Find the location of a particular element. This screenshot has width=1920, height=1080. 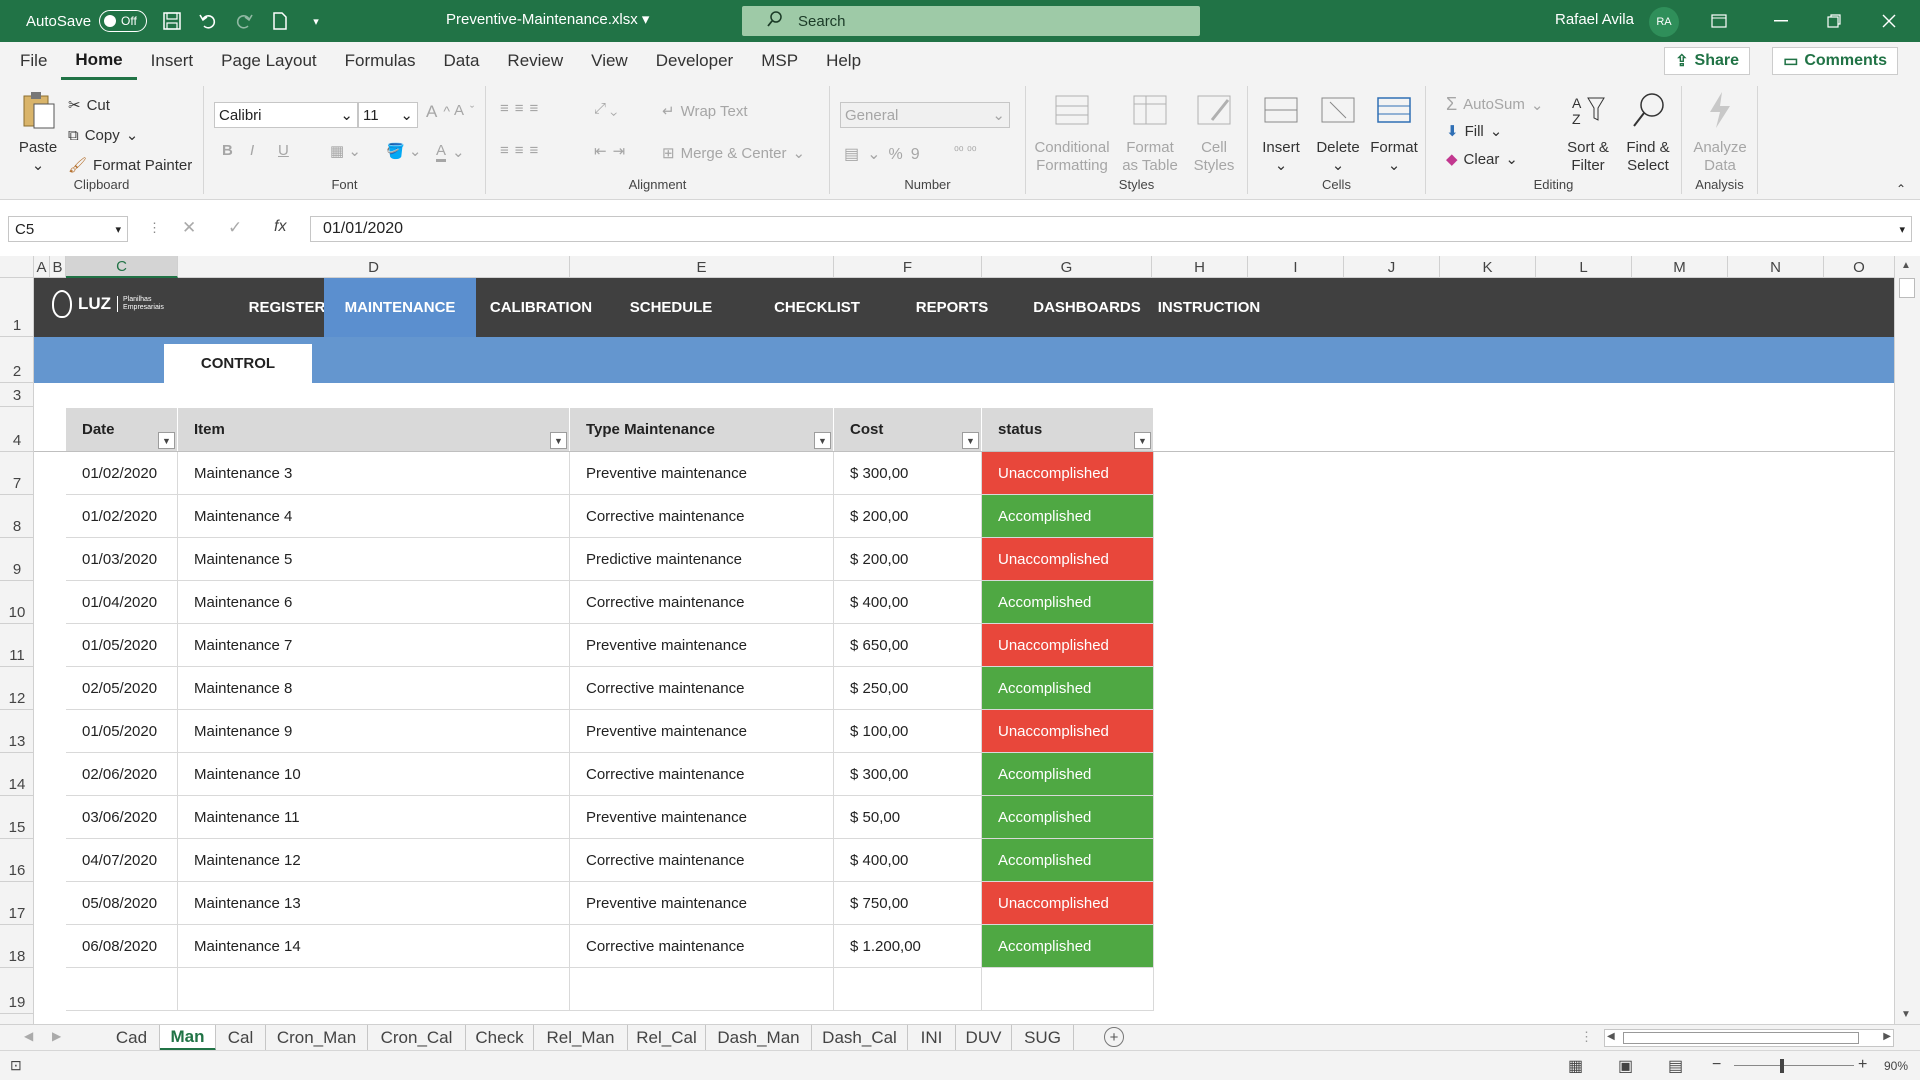

copy-button: ⧉ Copy ⌄ is located at coordinates (103, 135).